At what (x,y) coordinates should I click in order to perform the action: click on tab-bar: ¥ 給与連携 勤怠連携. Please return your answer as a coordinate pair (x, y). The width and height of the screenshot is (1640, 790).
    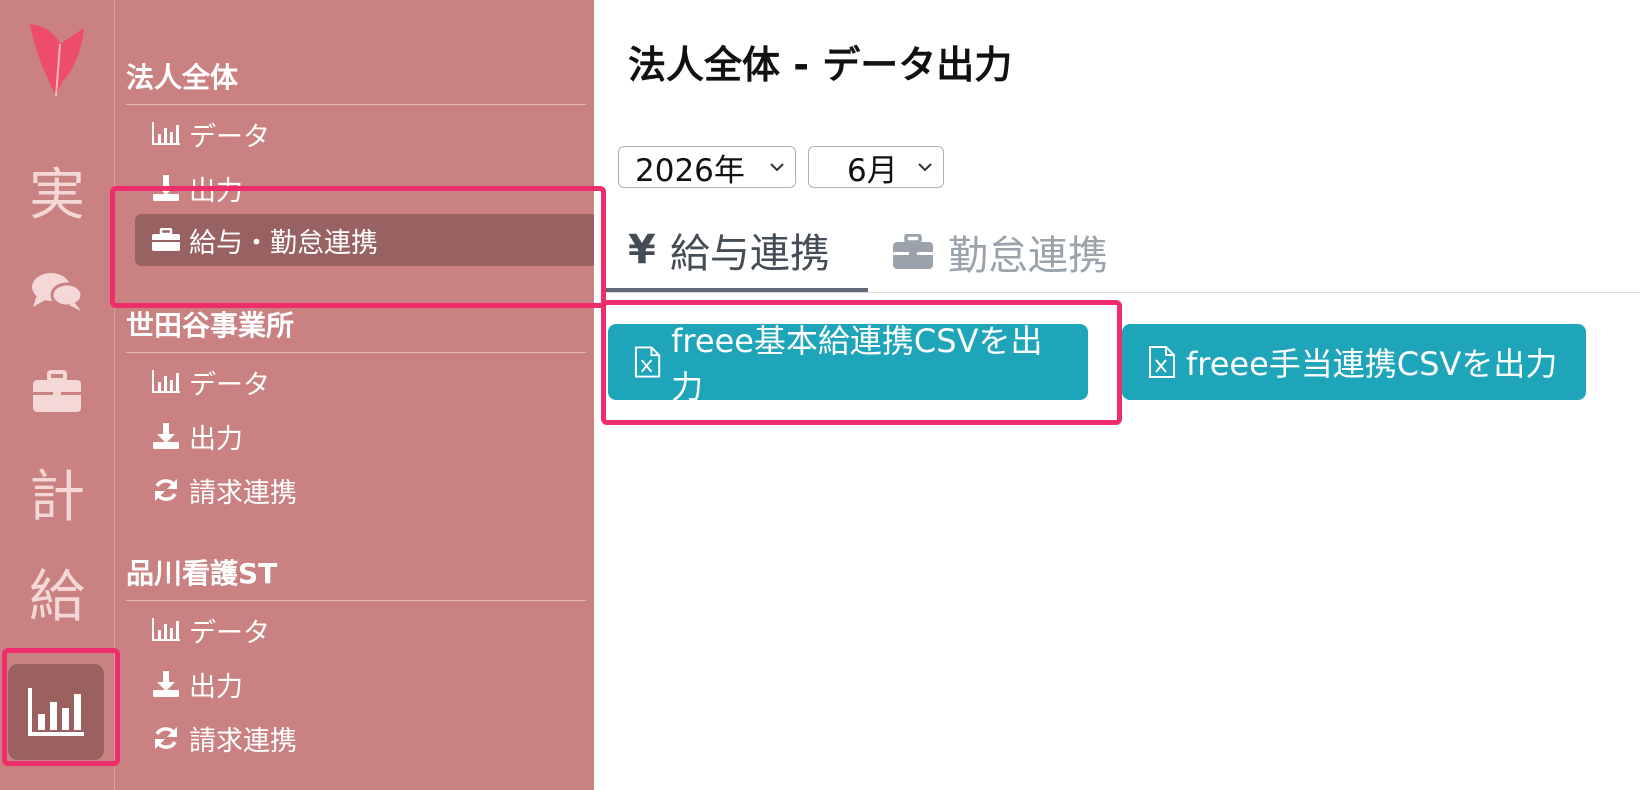
    Looking at the image, I should click on (1123, 252).